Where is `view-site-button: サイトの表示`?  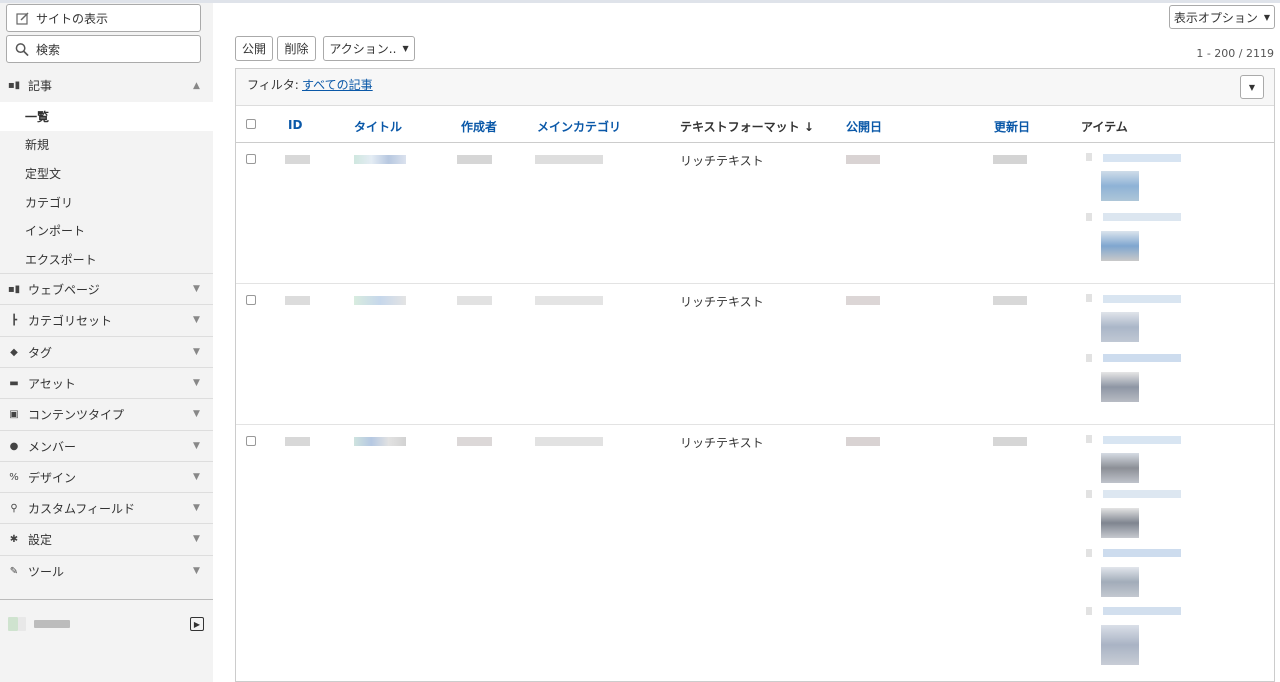 view-site-button: サイトの表示 is located at coordinates (103, 18).